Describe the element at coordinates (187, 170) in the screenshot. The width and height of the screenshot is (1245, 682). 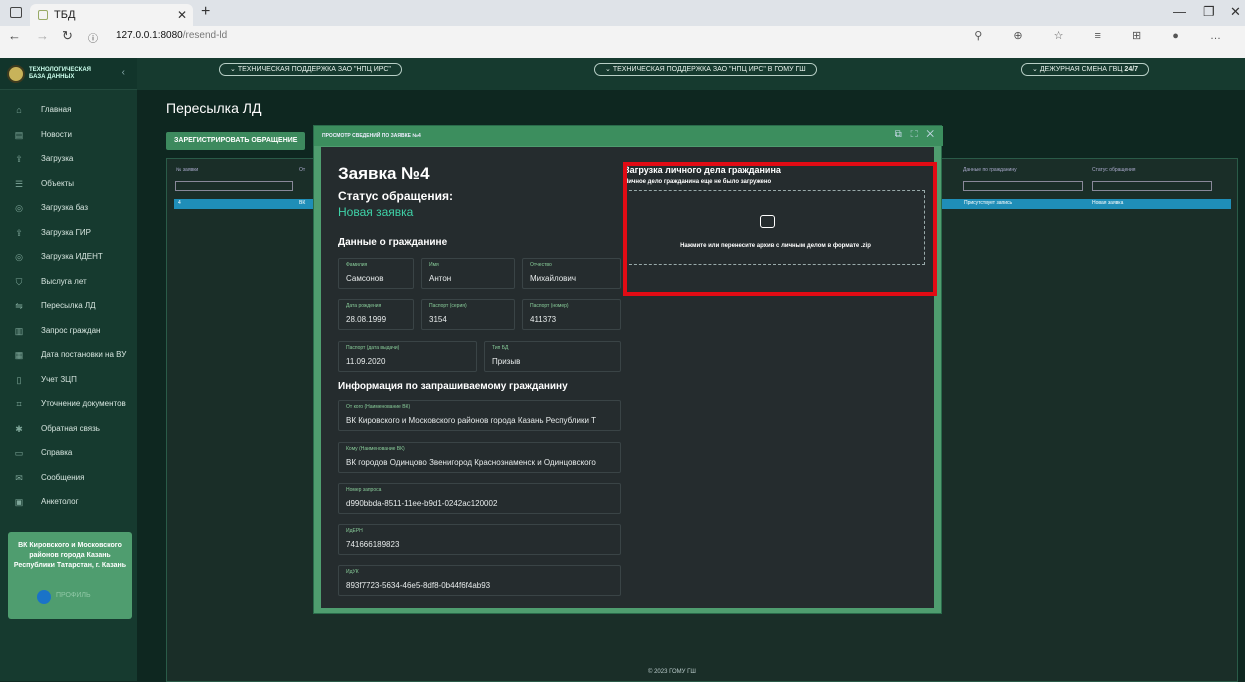
I see `col-header-num: № заявки` at that location.